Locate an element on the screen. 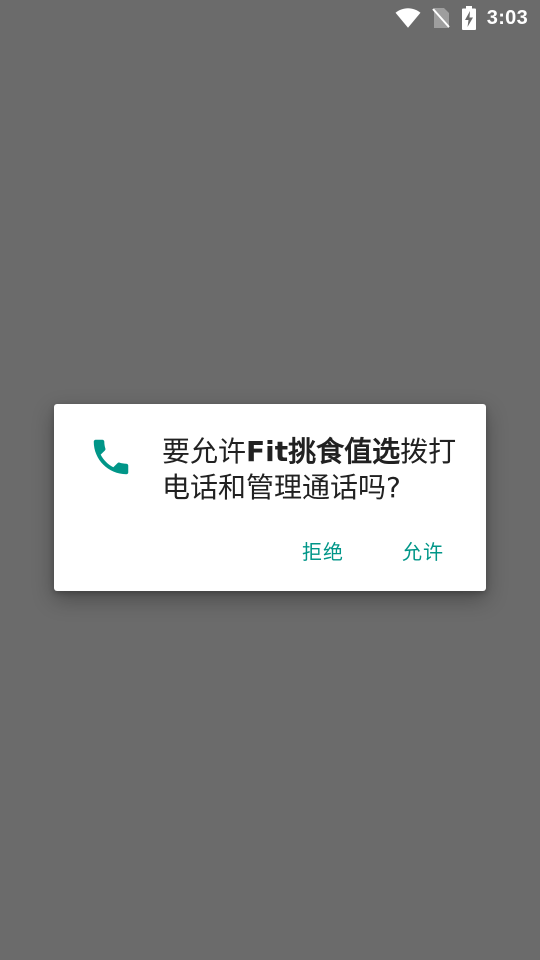 This screenshot has height=960, width=540. phone-icon is located at coordinates (111, 457).